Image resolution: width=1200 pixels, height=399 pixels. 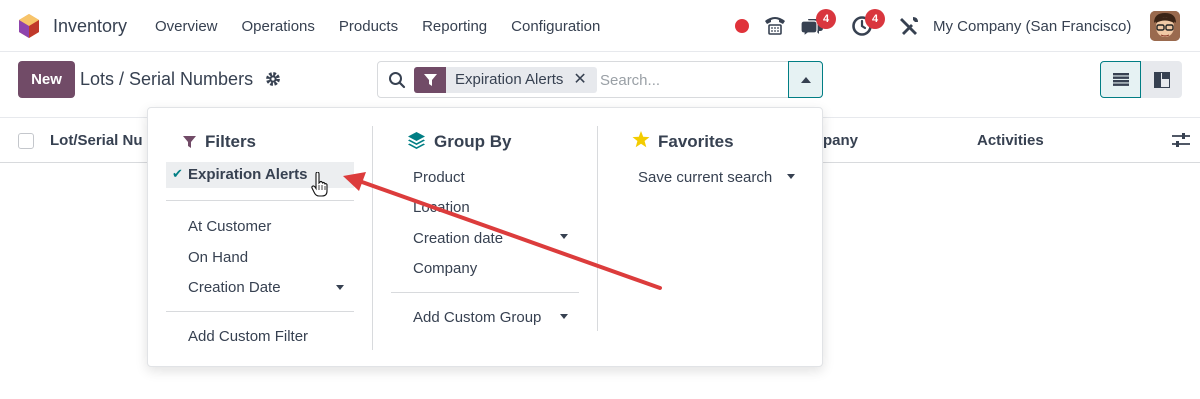 I want to click on checkmark-icon: ✔, so click(x=177, y=173).